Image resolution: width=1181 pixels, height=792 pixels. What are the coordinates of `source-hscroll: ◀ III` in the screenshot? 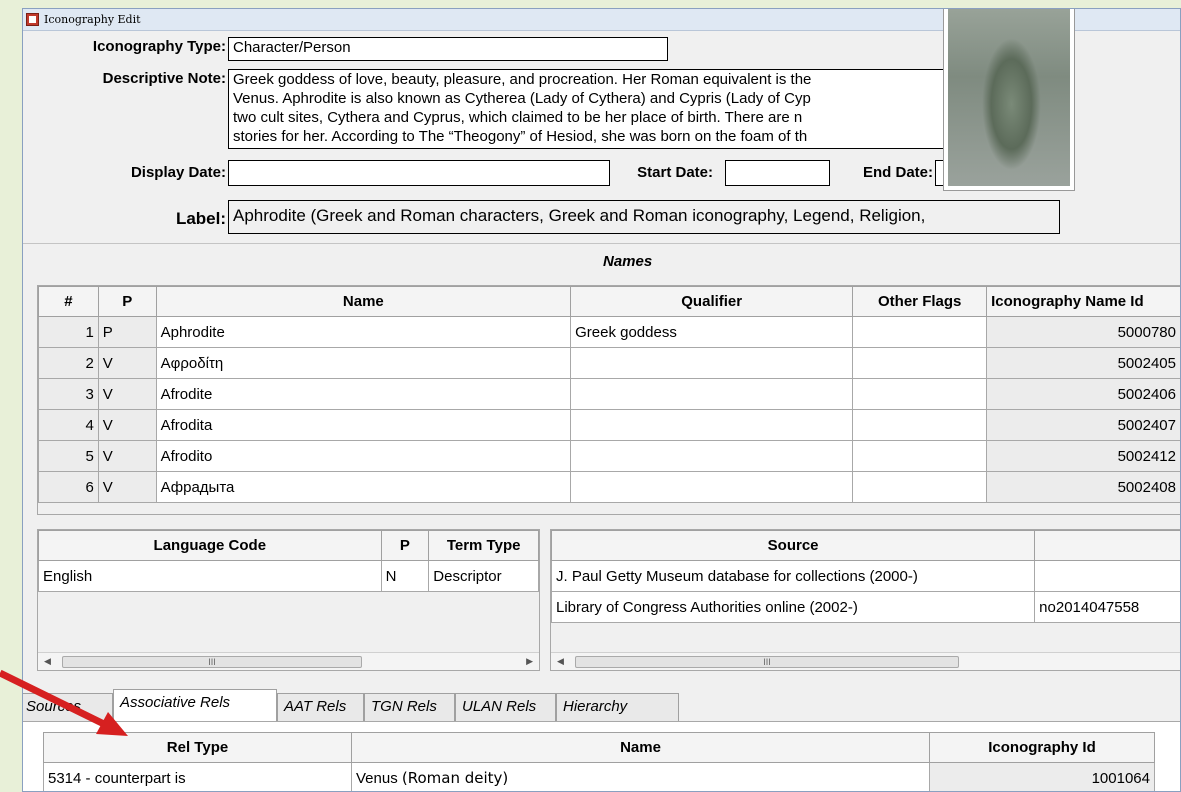 It's located at (865, 661).